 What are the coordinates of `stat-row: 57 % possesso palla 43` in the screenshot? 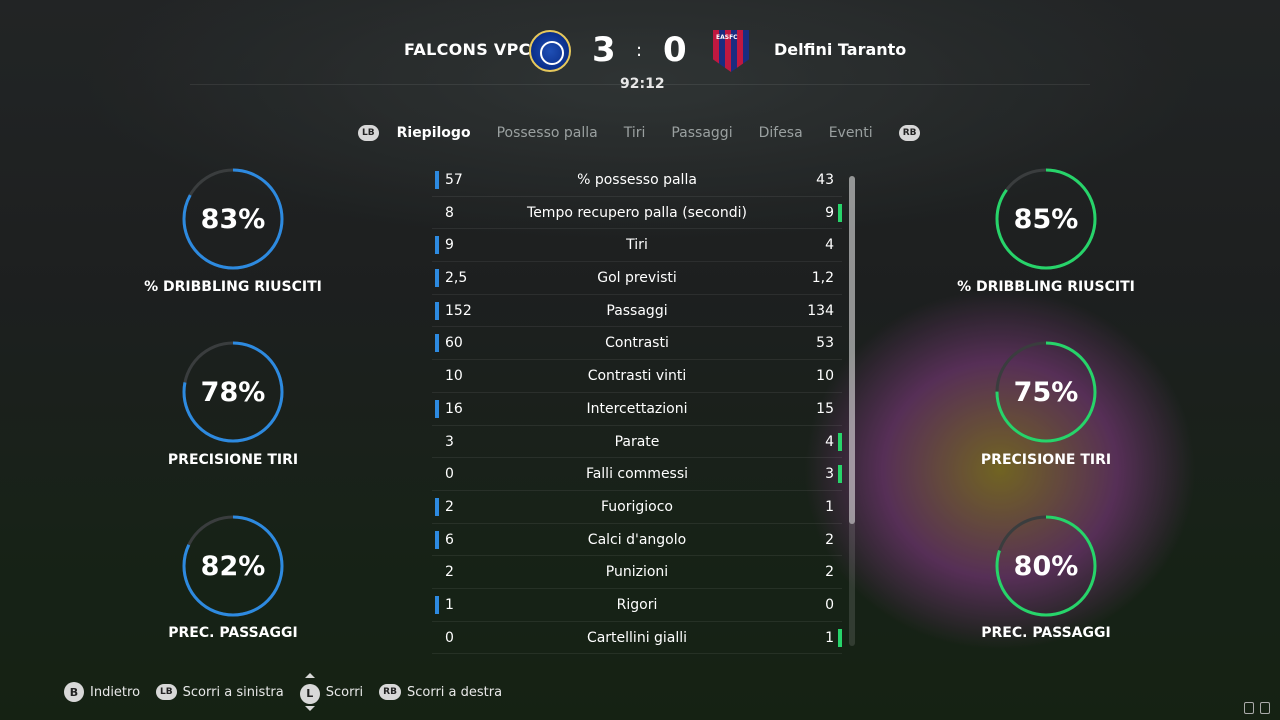 It's located at (637, 180).